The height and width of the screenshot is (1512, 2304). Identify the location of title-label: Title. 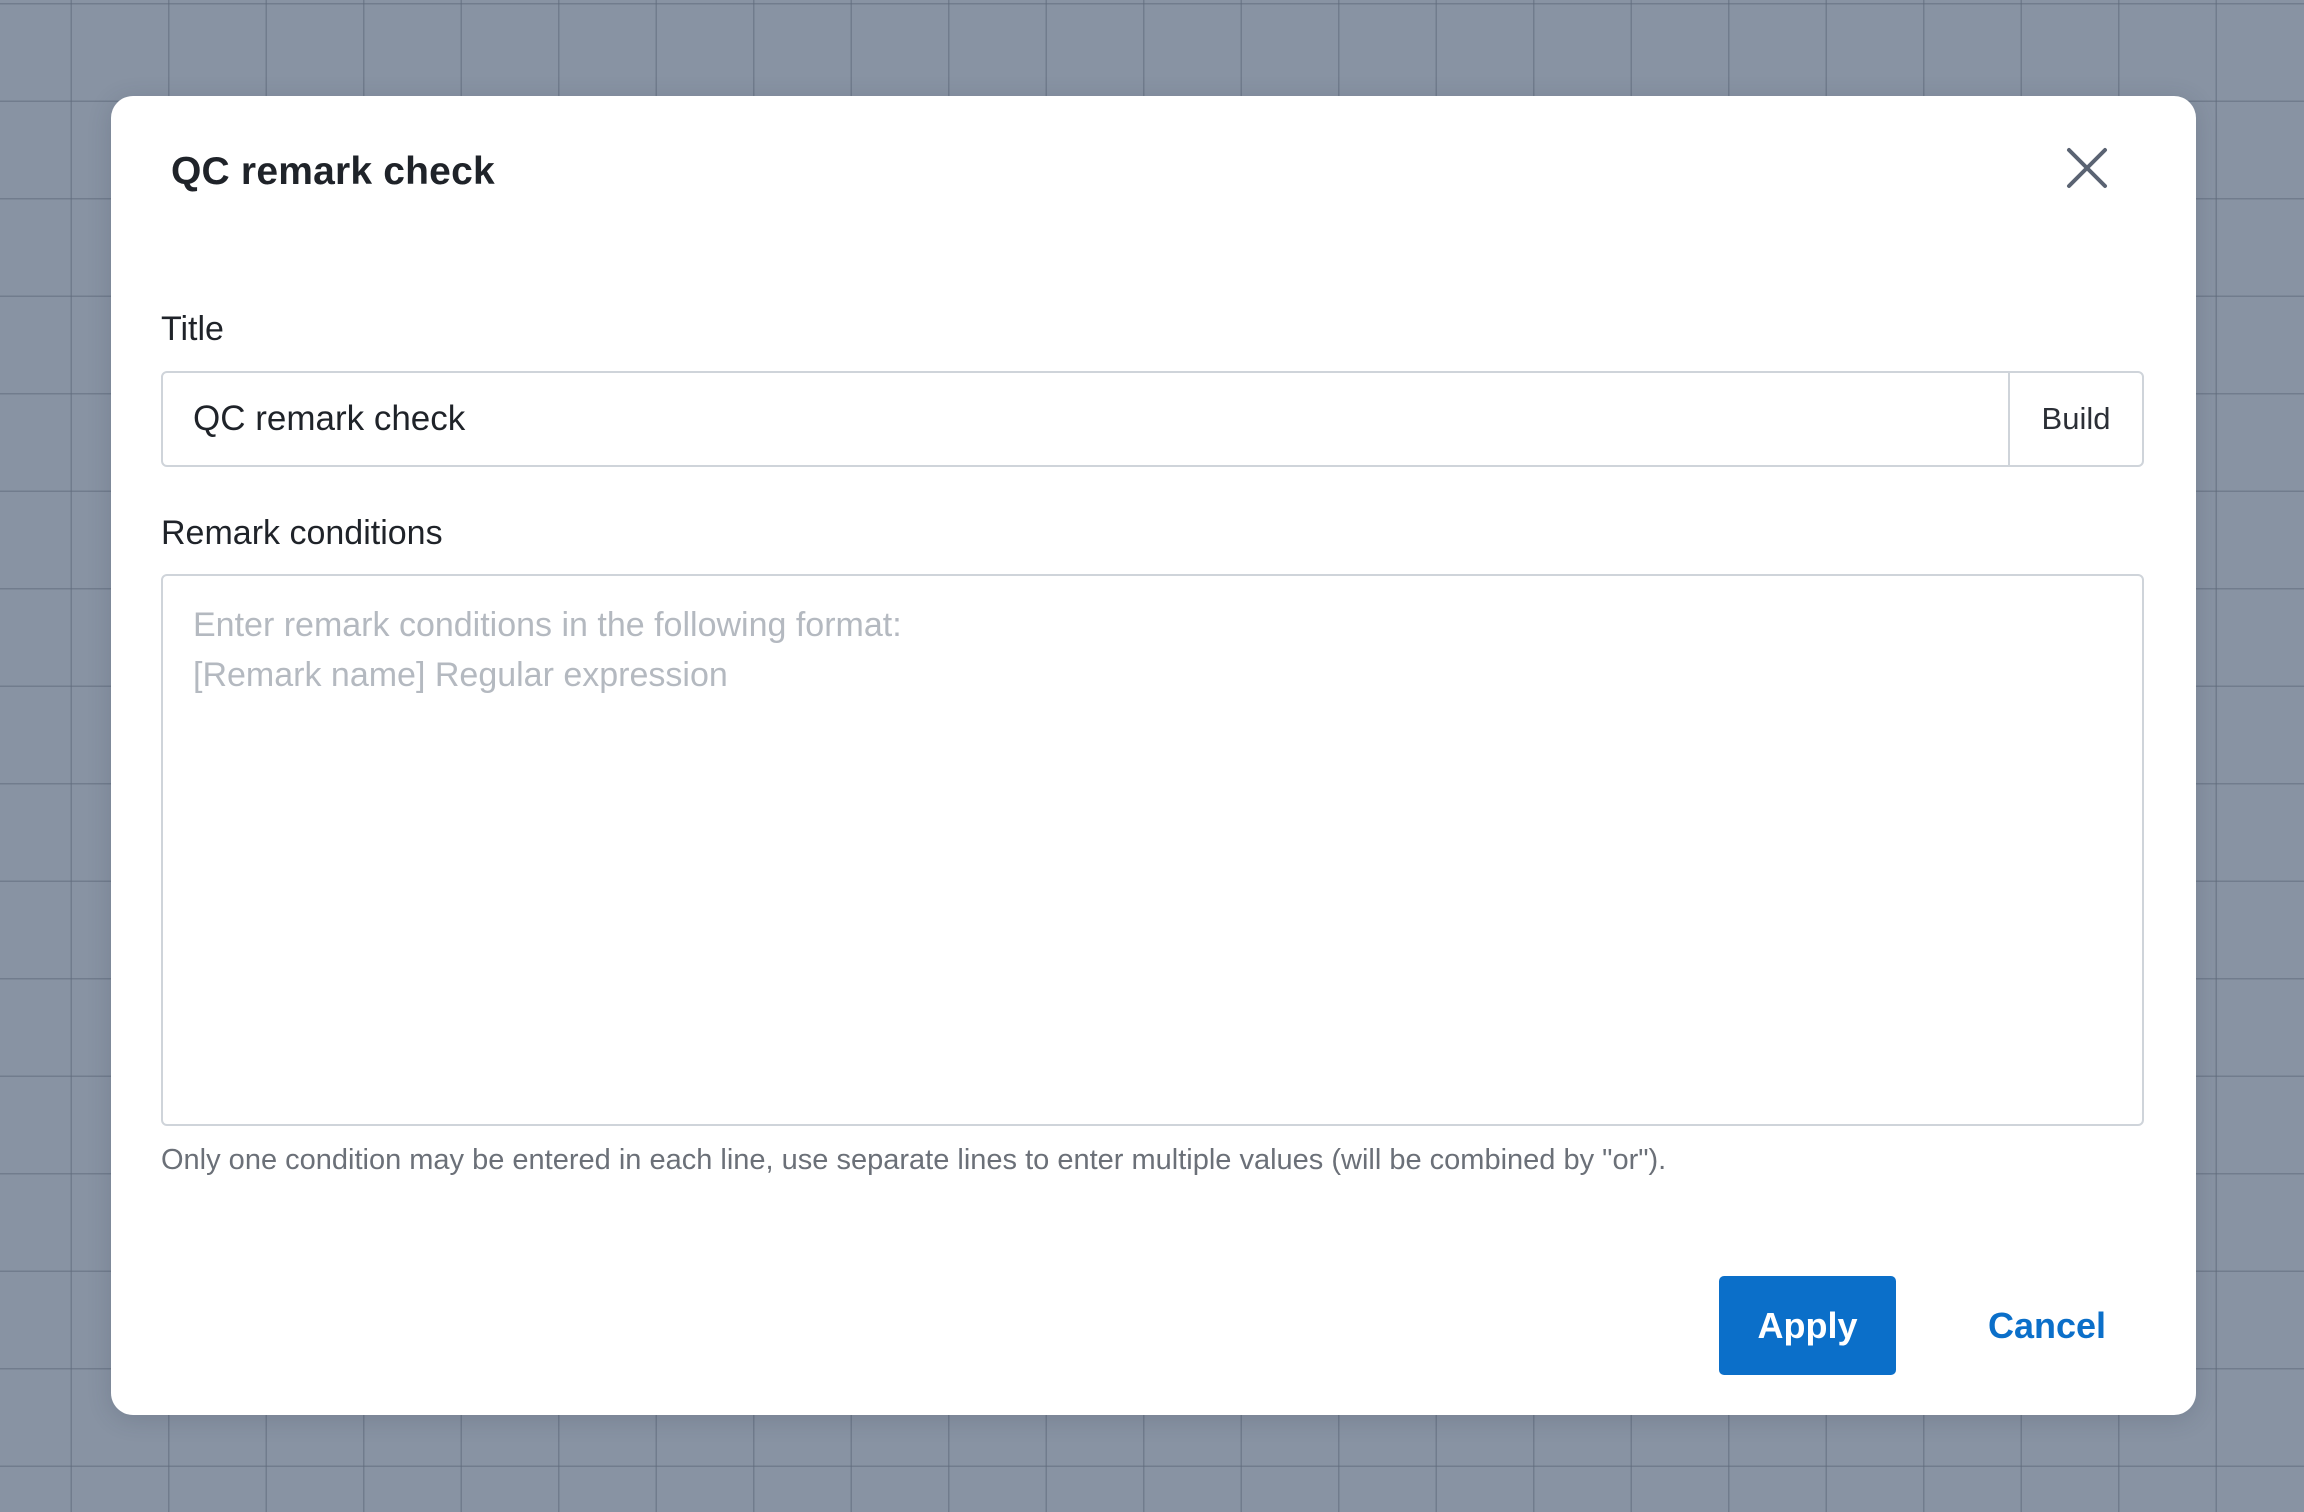
(192, 329).